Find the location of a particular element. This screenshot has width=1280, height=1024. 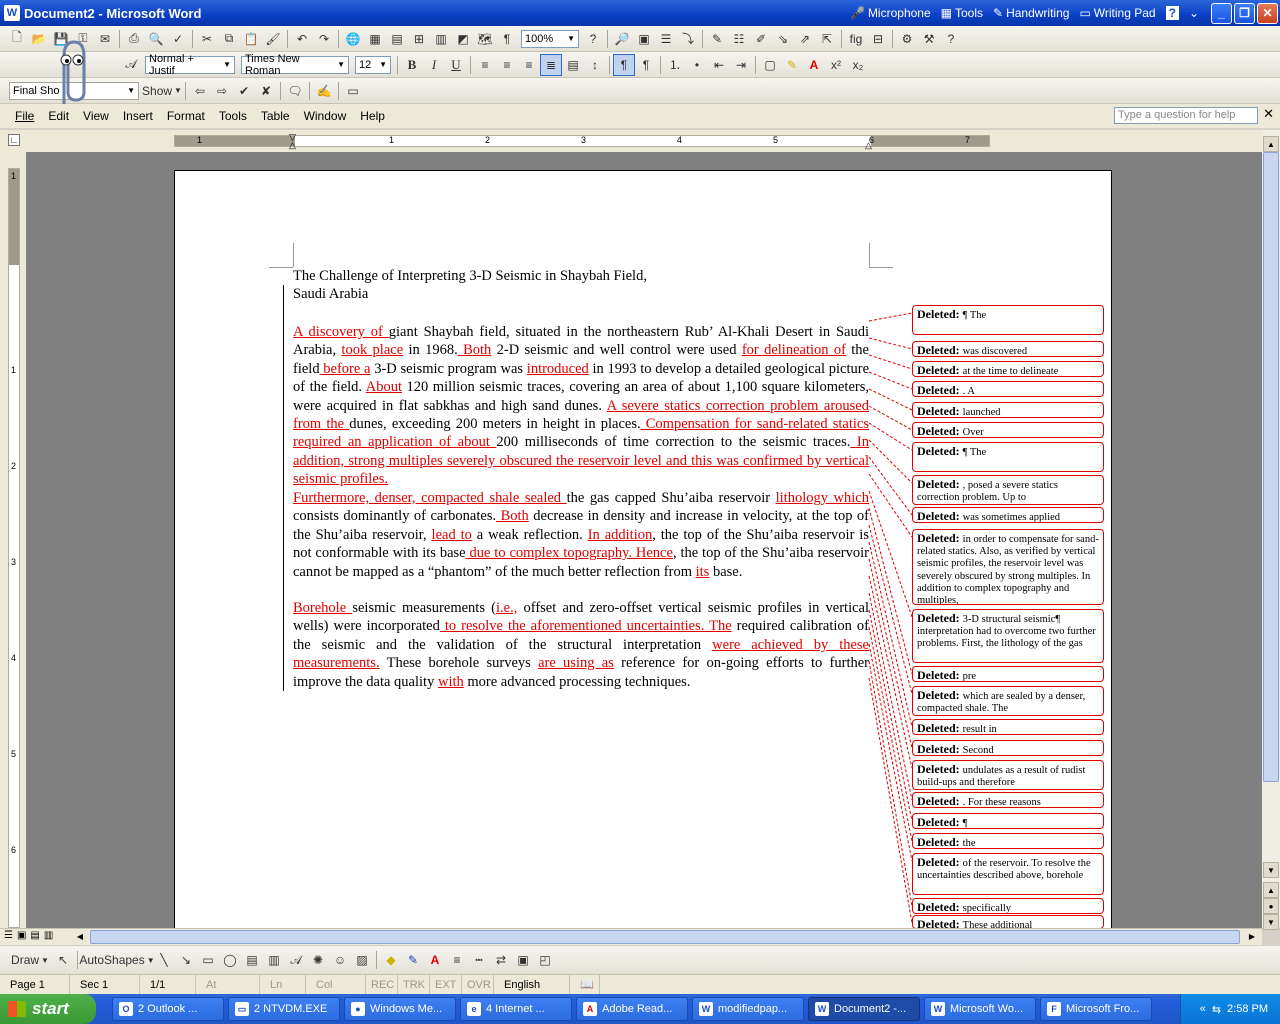

deletion-balloon: Deleted: pre is located at coordinates (1008, 674).